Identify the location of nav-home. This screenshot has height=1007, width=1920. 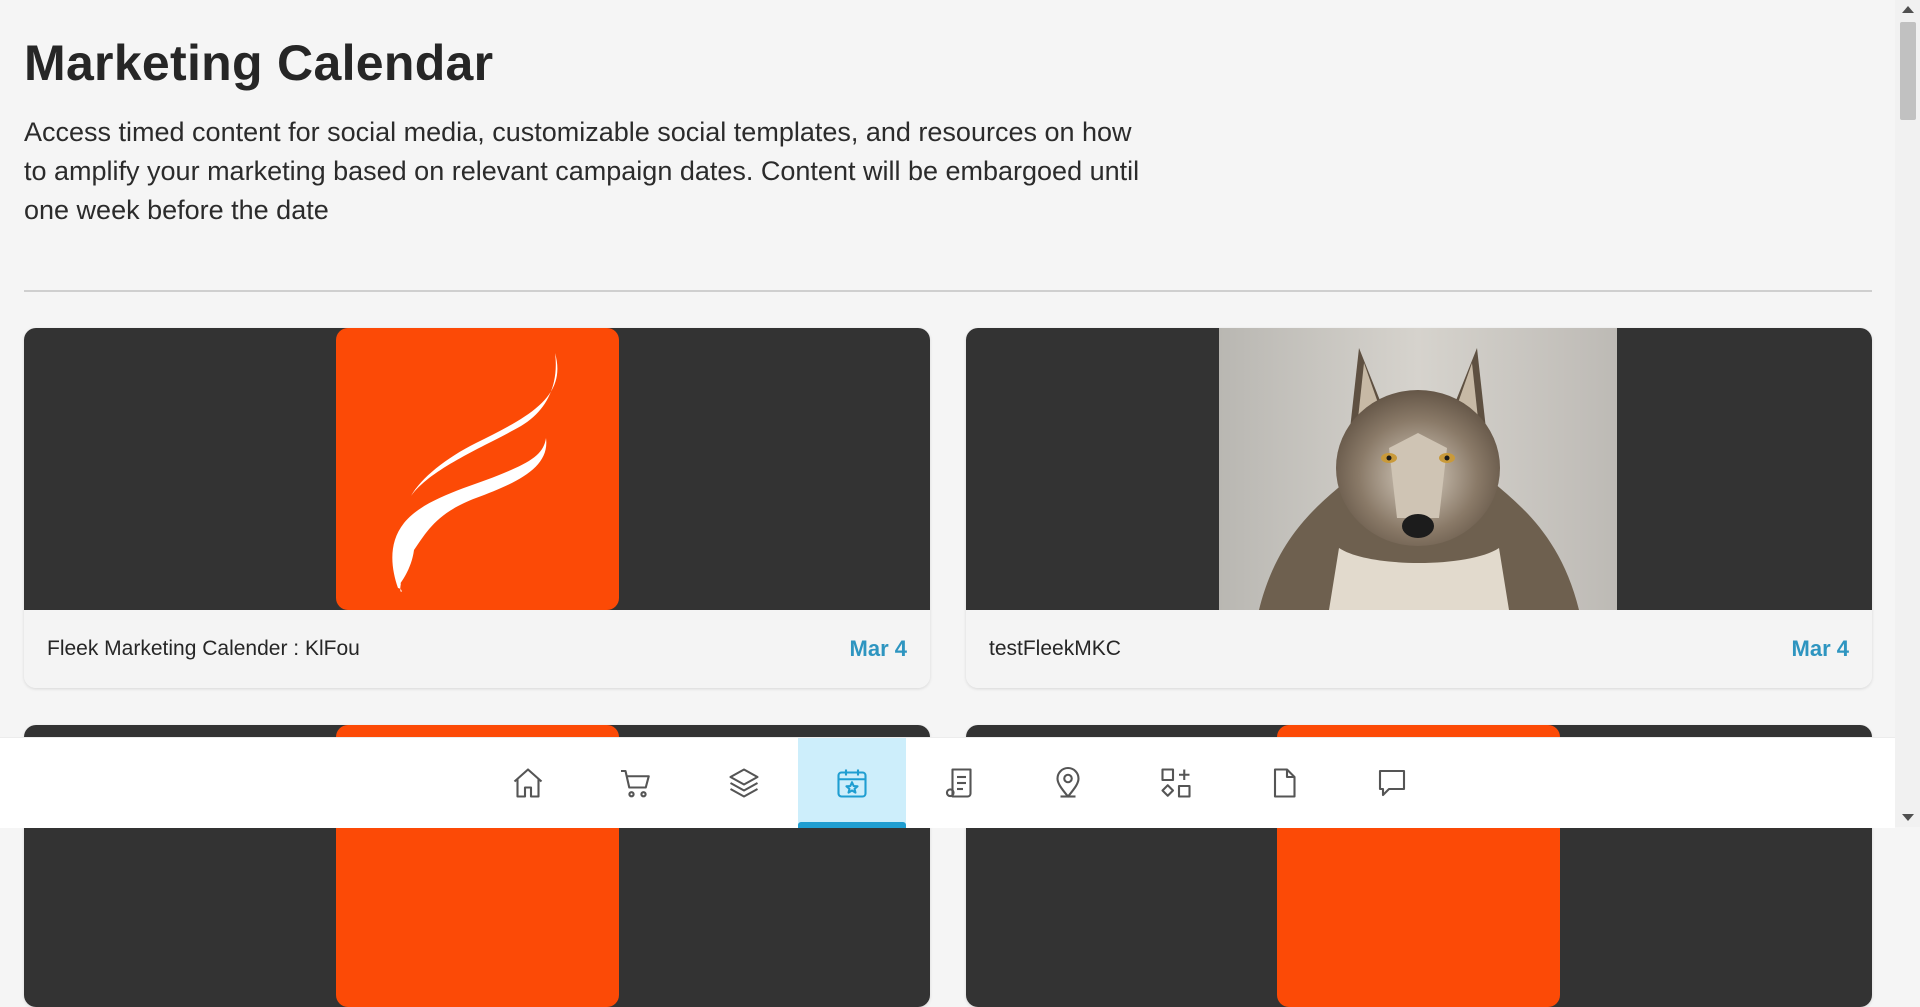
(528, 783).